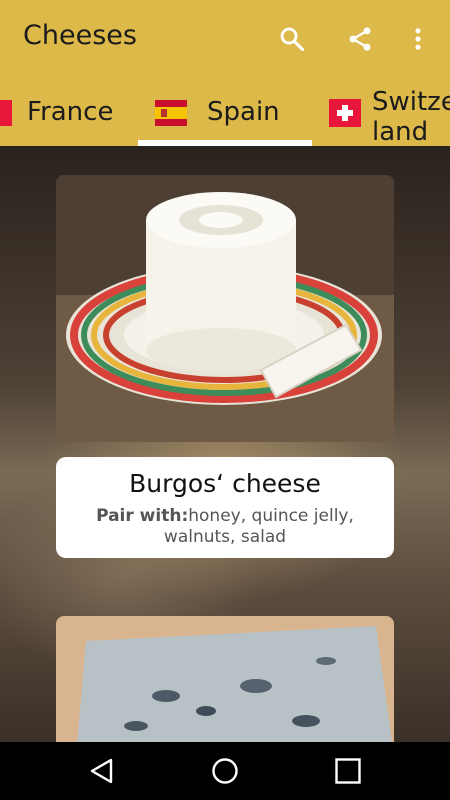 This screenshot has width=450, height=800. I want to click on pairing-label: Pair with:, so click(142, 516).